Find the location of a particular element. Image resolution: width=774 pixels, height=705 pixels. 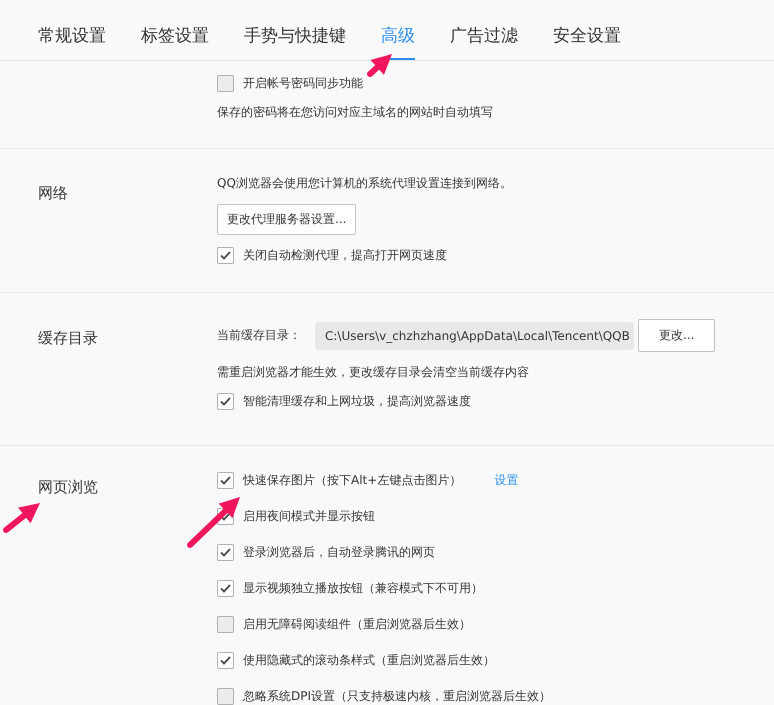

description-text: 保存的密码将在您访问对应主域名的网站时自动填写 is located at coordinates (355, 112).